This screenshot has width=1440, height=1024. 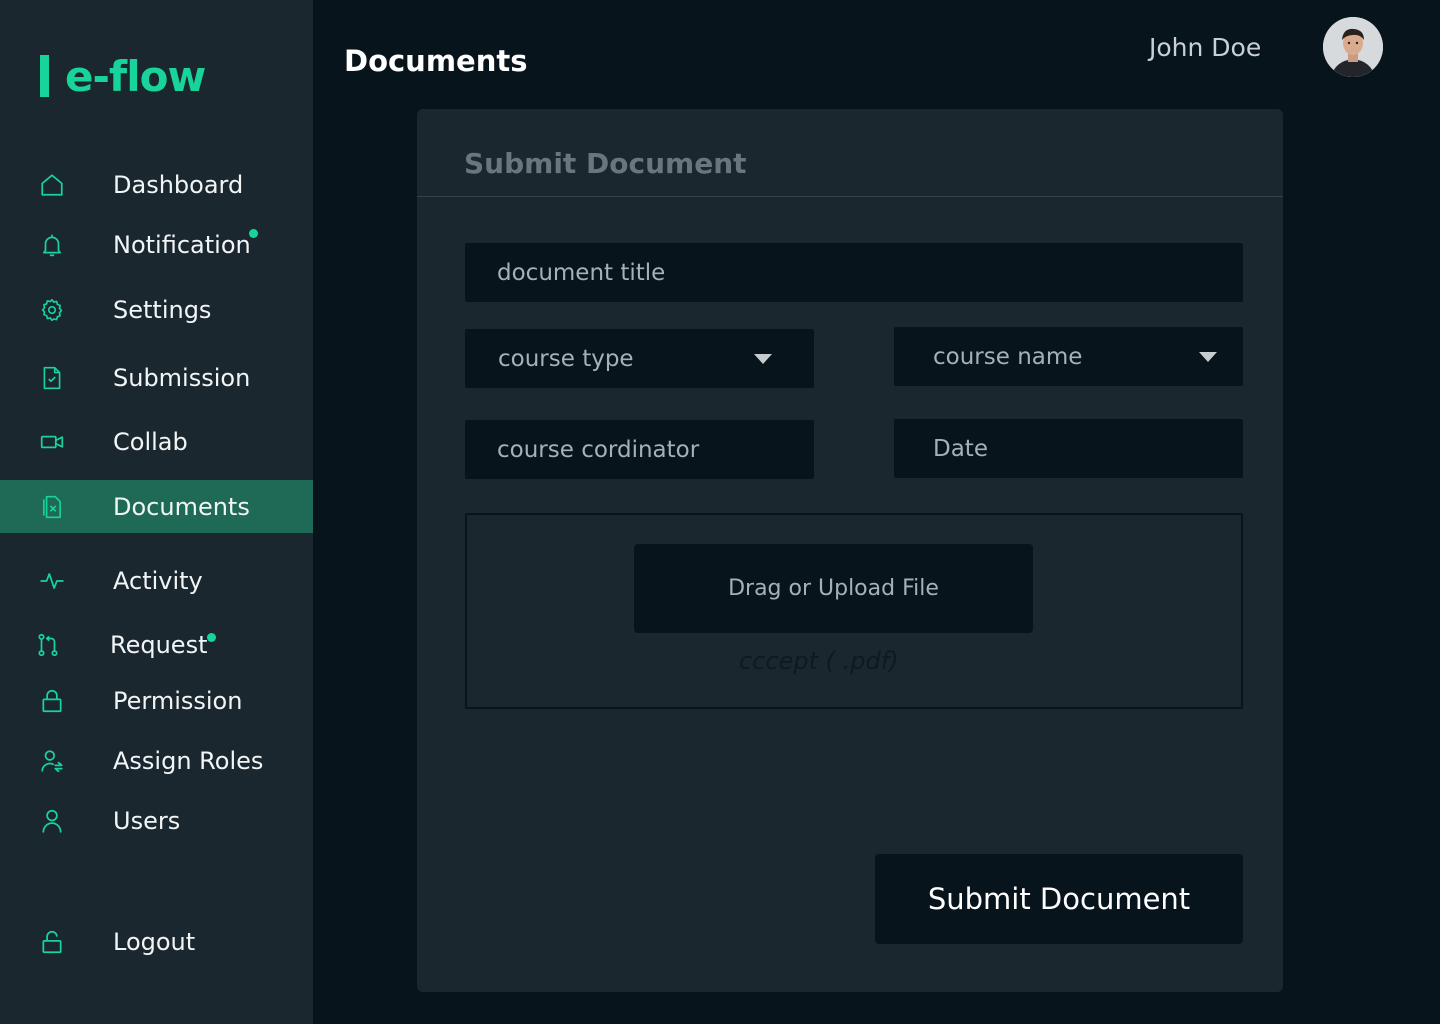 I want to click on sidebar-item-documents: Documents, so click(x=156, y=506).